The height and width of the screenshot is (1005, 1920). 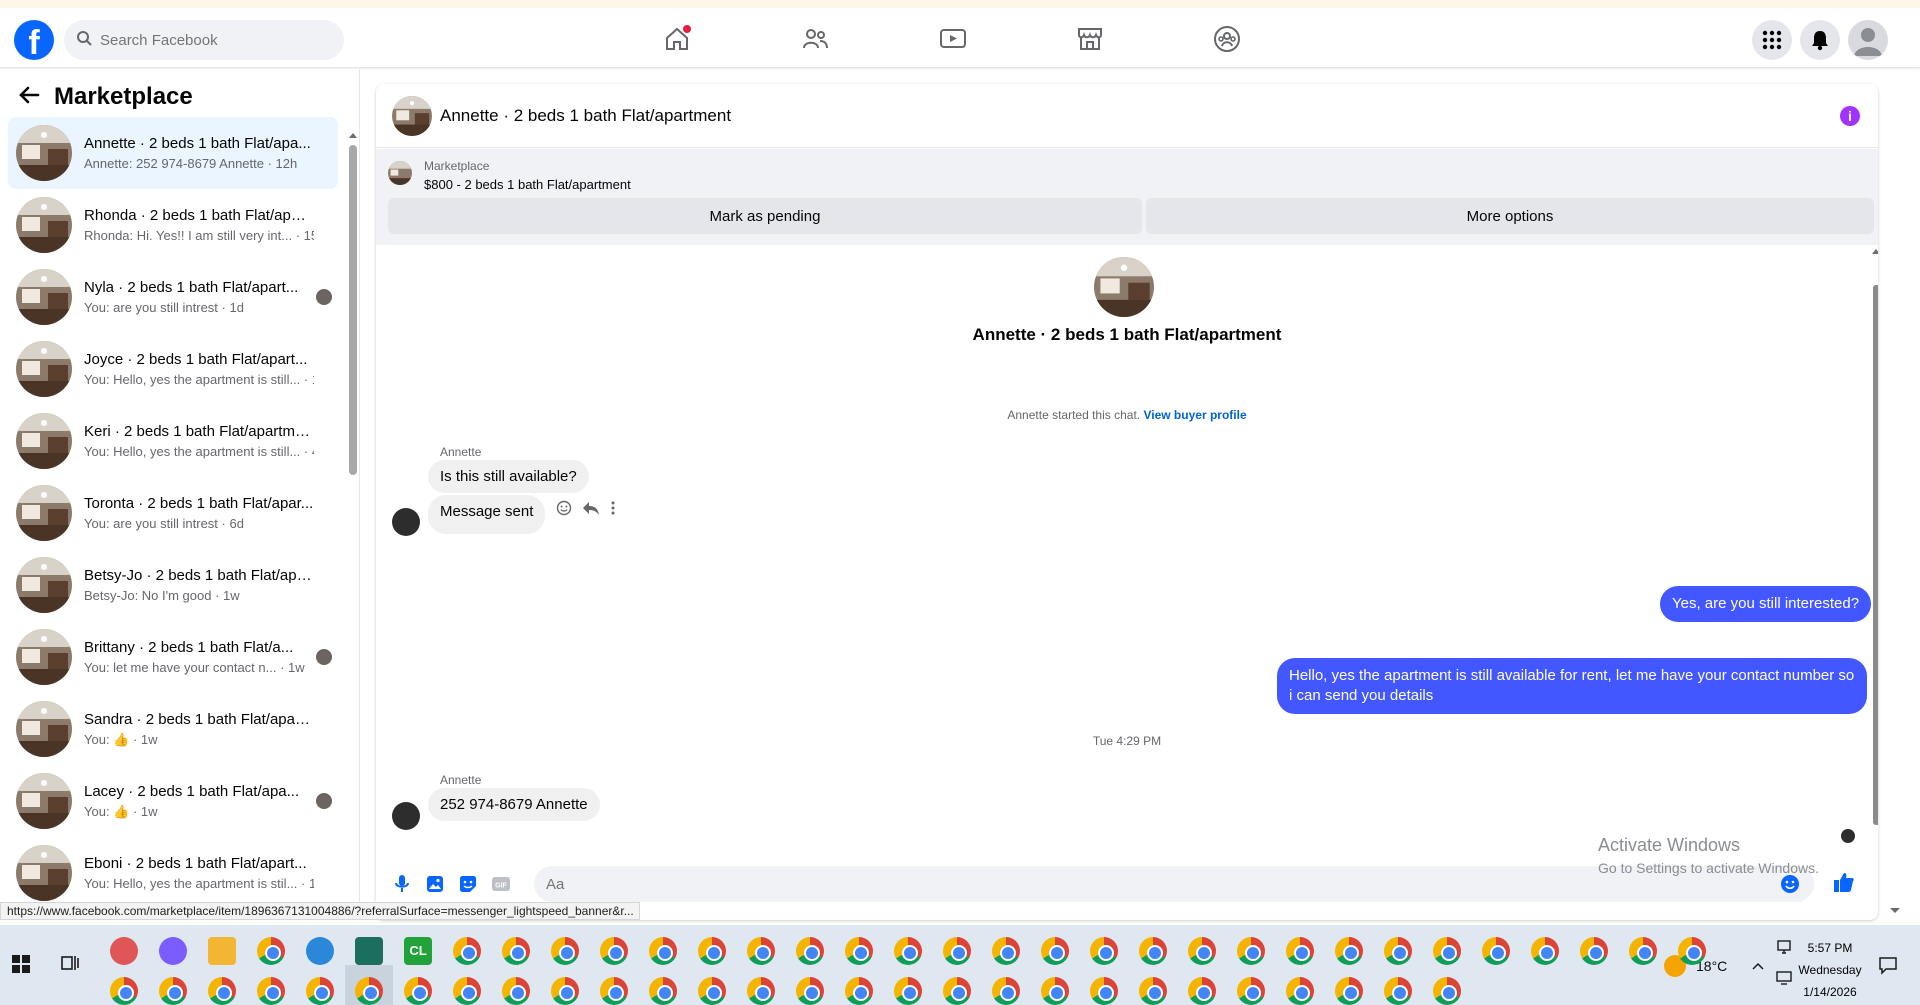 I want to click on like-thumb-icon, so click(x=1844, y=882).